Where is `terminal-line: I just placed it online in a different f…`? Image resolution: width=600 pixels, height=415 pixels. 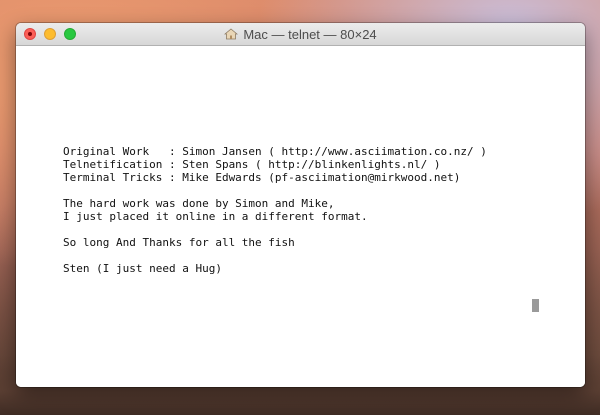 terminal-line: I just placed it online in a different f… is located at coordinates (215, 216).